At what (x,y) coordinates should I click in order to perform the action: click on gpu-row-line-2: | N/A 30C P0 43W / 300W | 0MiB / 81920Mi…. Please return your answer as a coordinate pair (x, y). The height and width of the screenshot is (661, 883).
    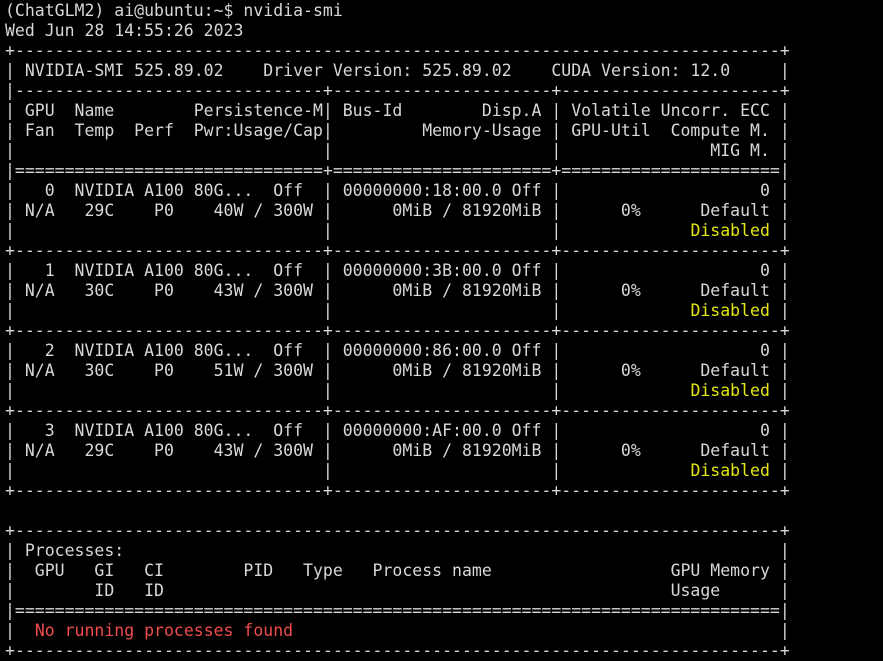
    Looking at the image, I should click on (397, 290).